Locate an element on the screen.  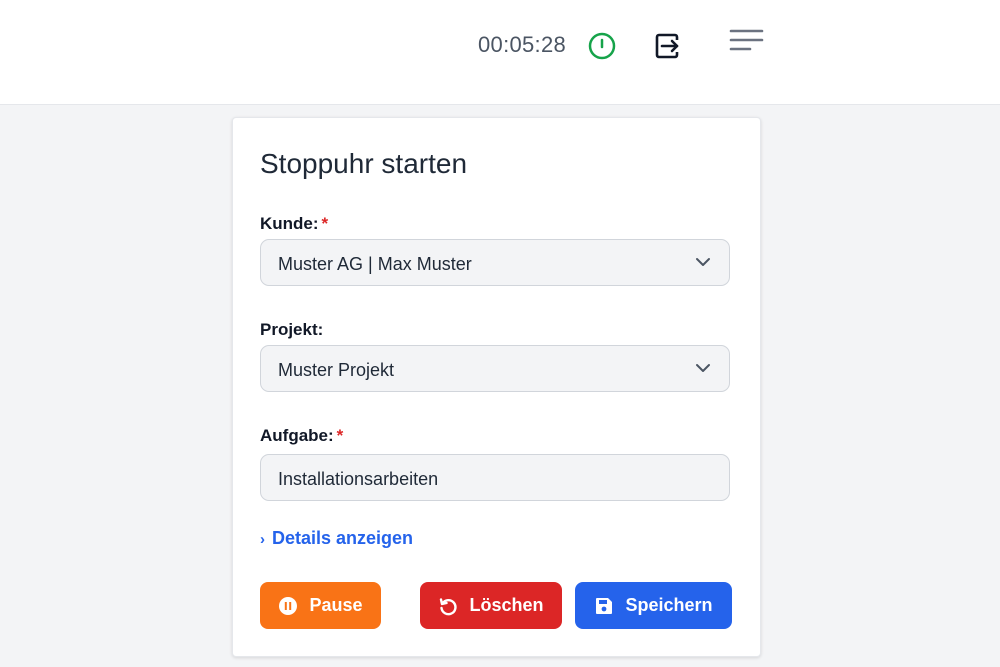
task-label-text: Aufgabe: is located at coordinates (297, 435).